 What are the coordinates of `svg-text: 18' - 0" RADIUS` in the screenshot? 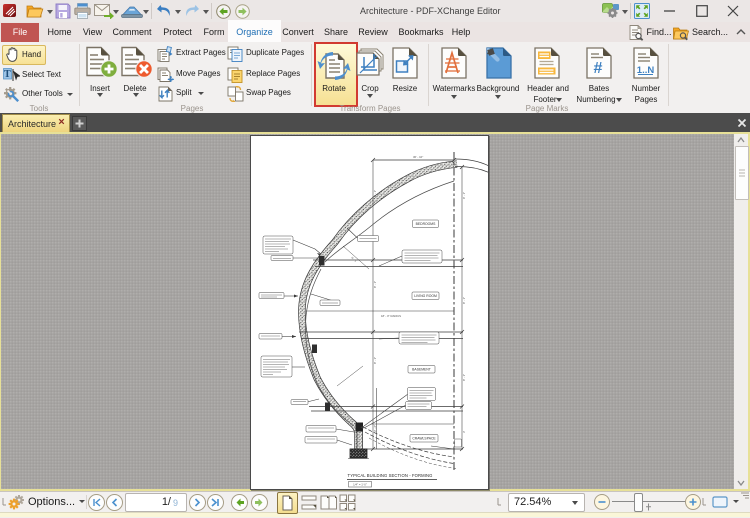 It's located at (391, 316).